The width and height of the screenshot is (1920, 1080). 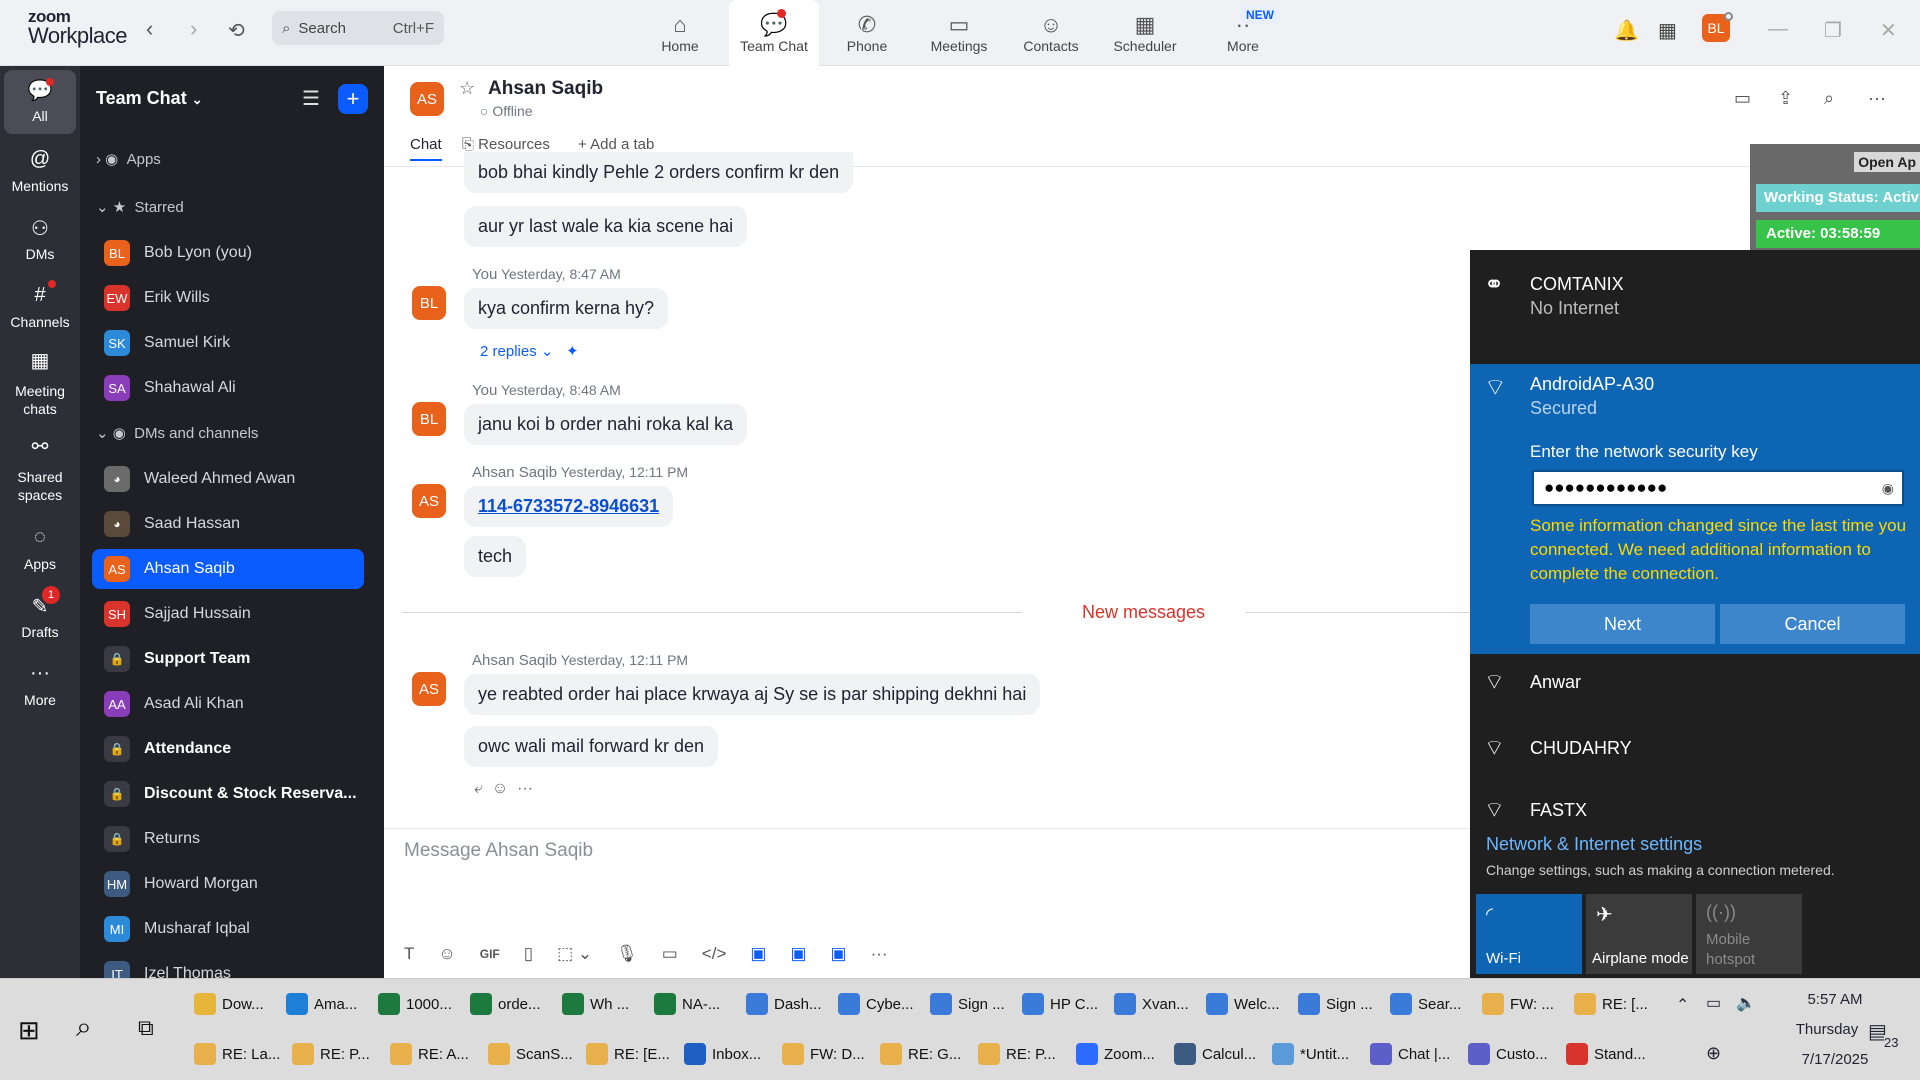 What do you see at coordinates (572, 351) in the screenshot?
I see `ai-sparkle-icon: ✦` at bounding box center [572, 351].